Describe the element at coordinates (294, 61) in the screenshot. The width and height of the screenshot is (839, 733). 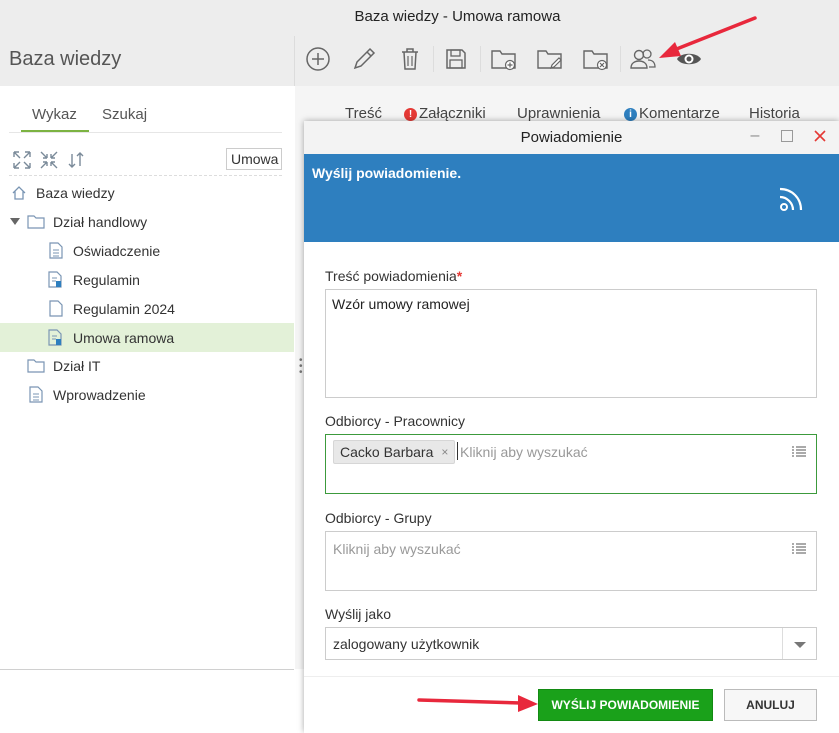
I see `toolbar-divider` at that location.